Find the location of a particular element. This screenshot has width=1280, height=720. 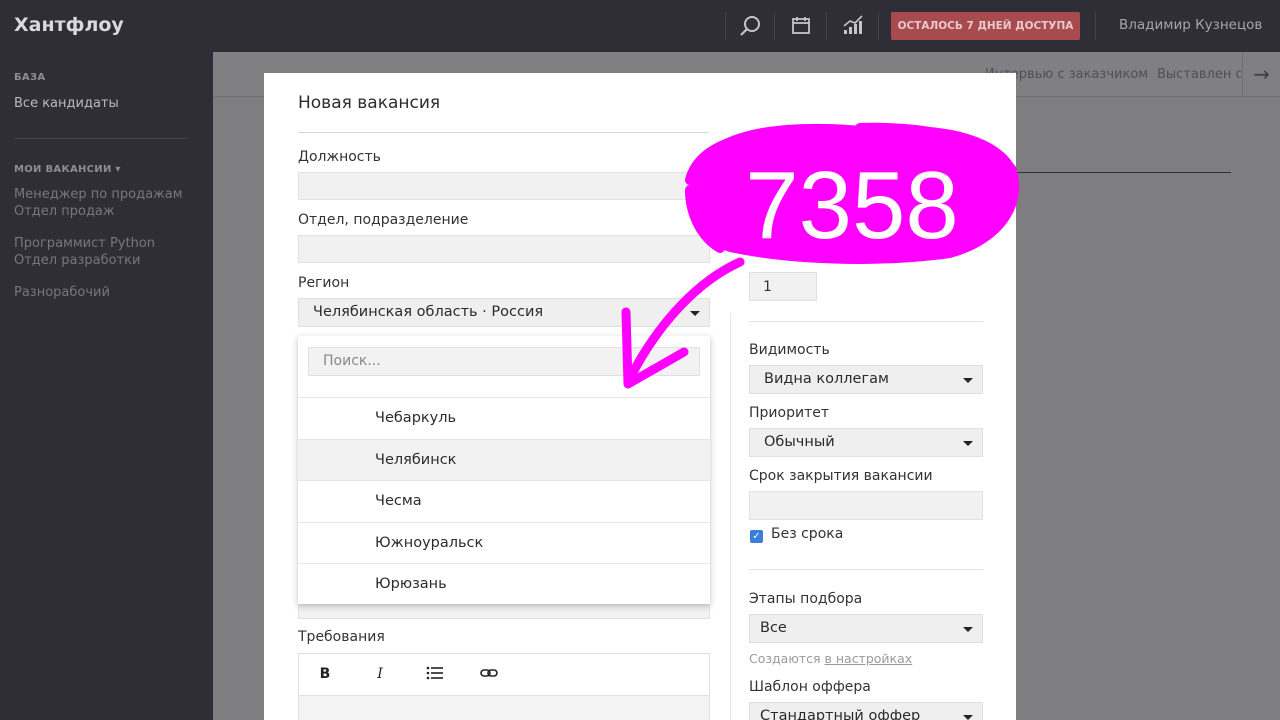

department-label: Отдел, подразделение is located at coordinates (383, 220).